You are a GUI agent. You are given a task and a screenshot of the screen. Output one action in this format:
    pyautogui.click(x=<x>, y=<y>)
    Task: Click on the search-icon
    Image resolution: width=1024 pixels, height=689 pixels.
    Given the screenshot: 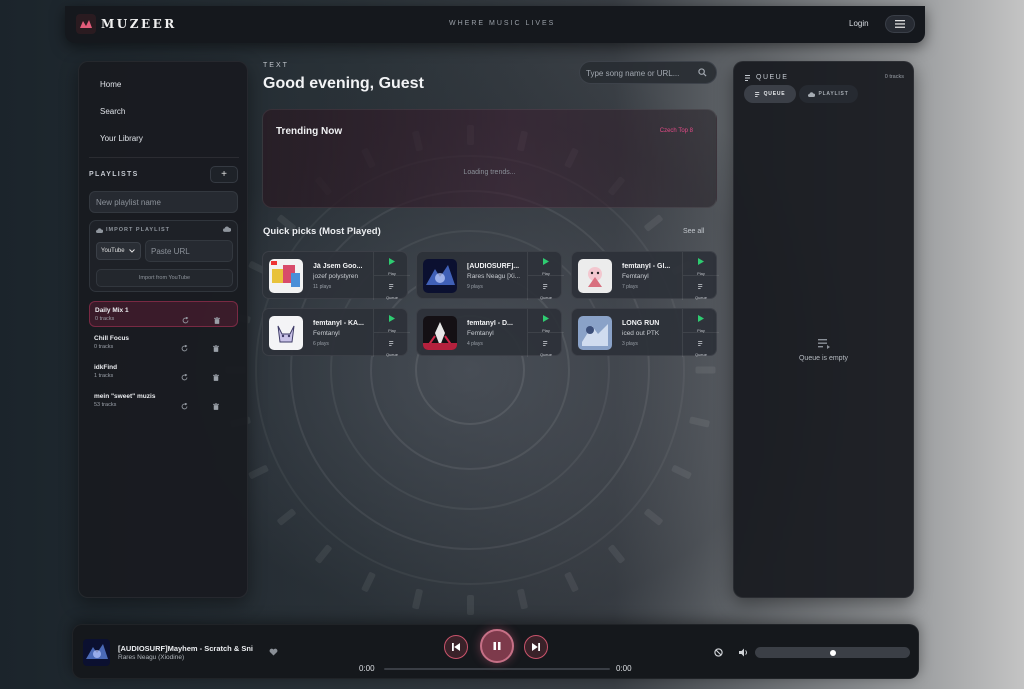 What is the action you would take?
    pyautogui.click(x=702, y=72)
    